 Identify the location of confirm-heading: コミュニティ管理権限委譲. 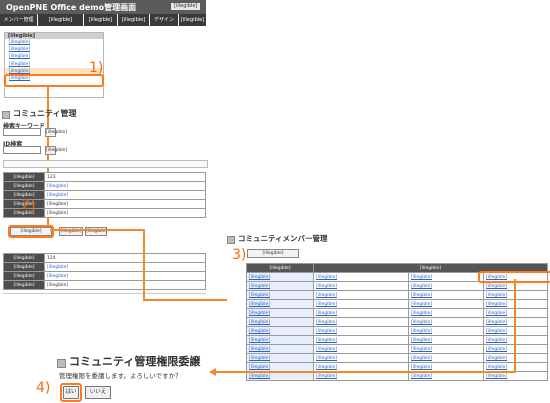
(128, 361).